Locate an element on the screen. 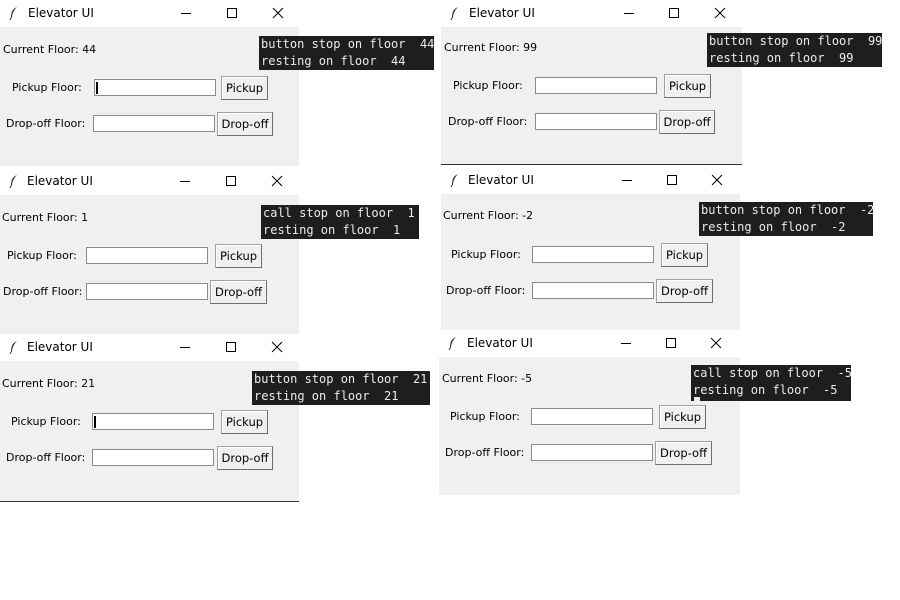  log-line: resting on floor -5 is located at coordinates (765, 390).